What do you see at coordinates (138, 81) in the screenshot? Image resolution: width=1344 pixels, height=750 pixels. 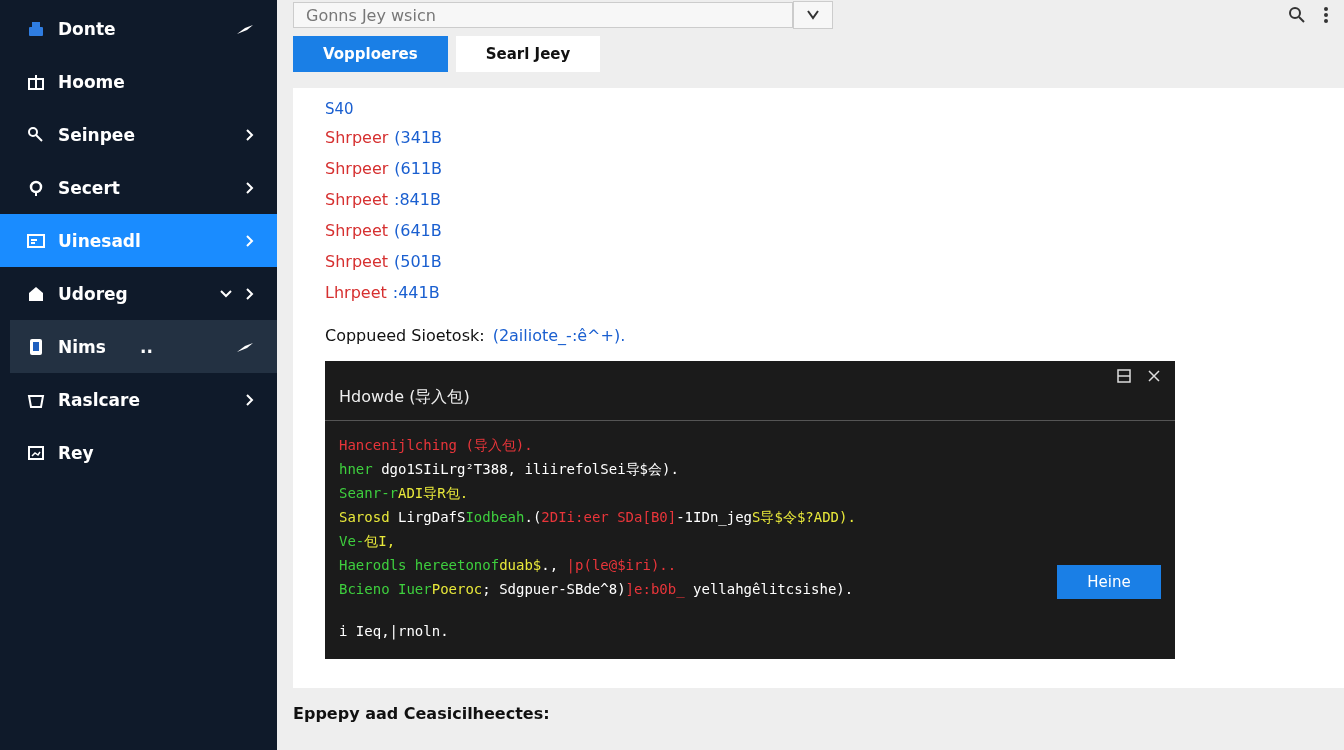 I see `sidebar-item: Hoome` at bounding box center [138, 81].